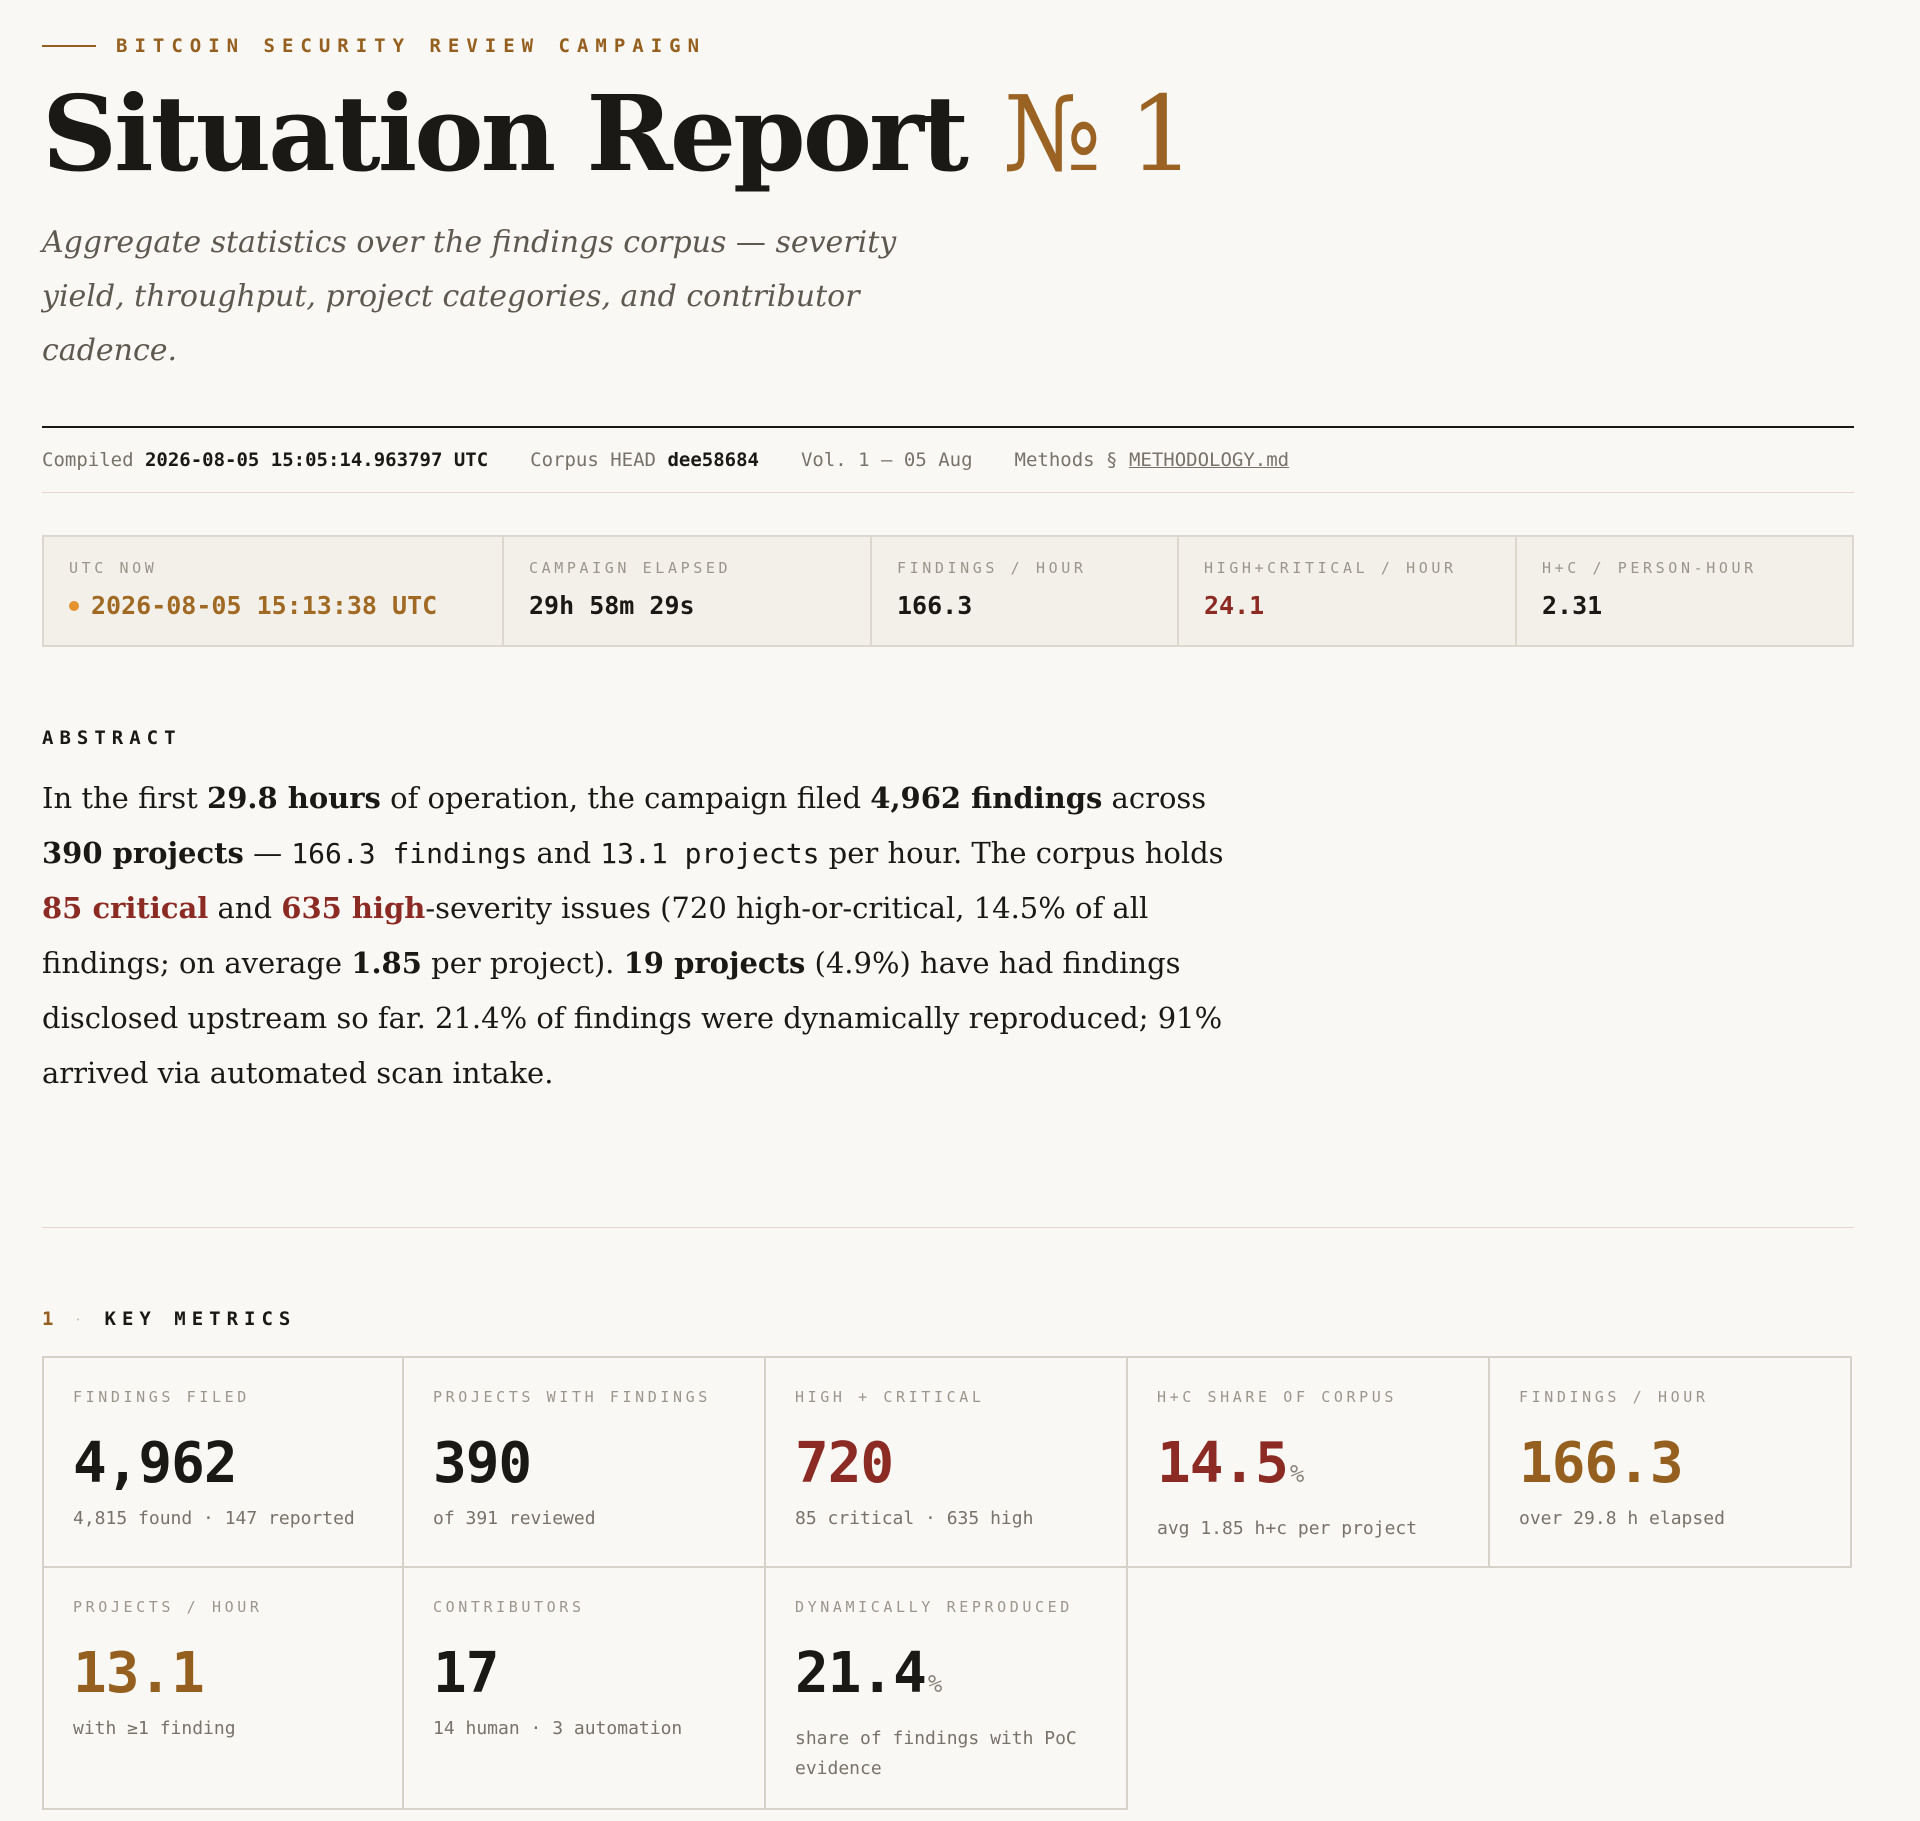 This screenshot has height=1821, width=1920. What do you see at coordinates (861, 1673) in the screenshot?
I see `metric-number: 21.4` at bounding box center [861, 1673].